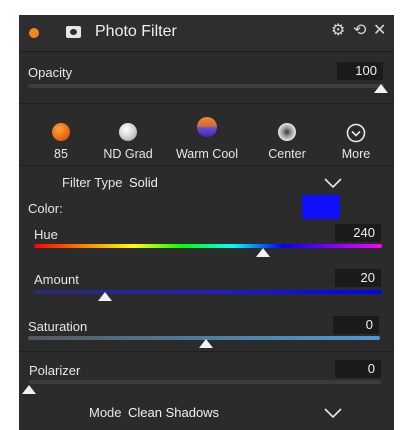 This screenshot has width=401, height=430. What do you see at coordinates (206, 86) in the screenshot?
I see `opacity-slider-track` at bounding box center [206, 86].